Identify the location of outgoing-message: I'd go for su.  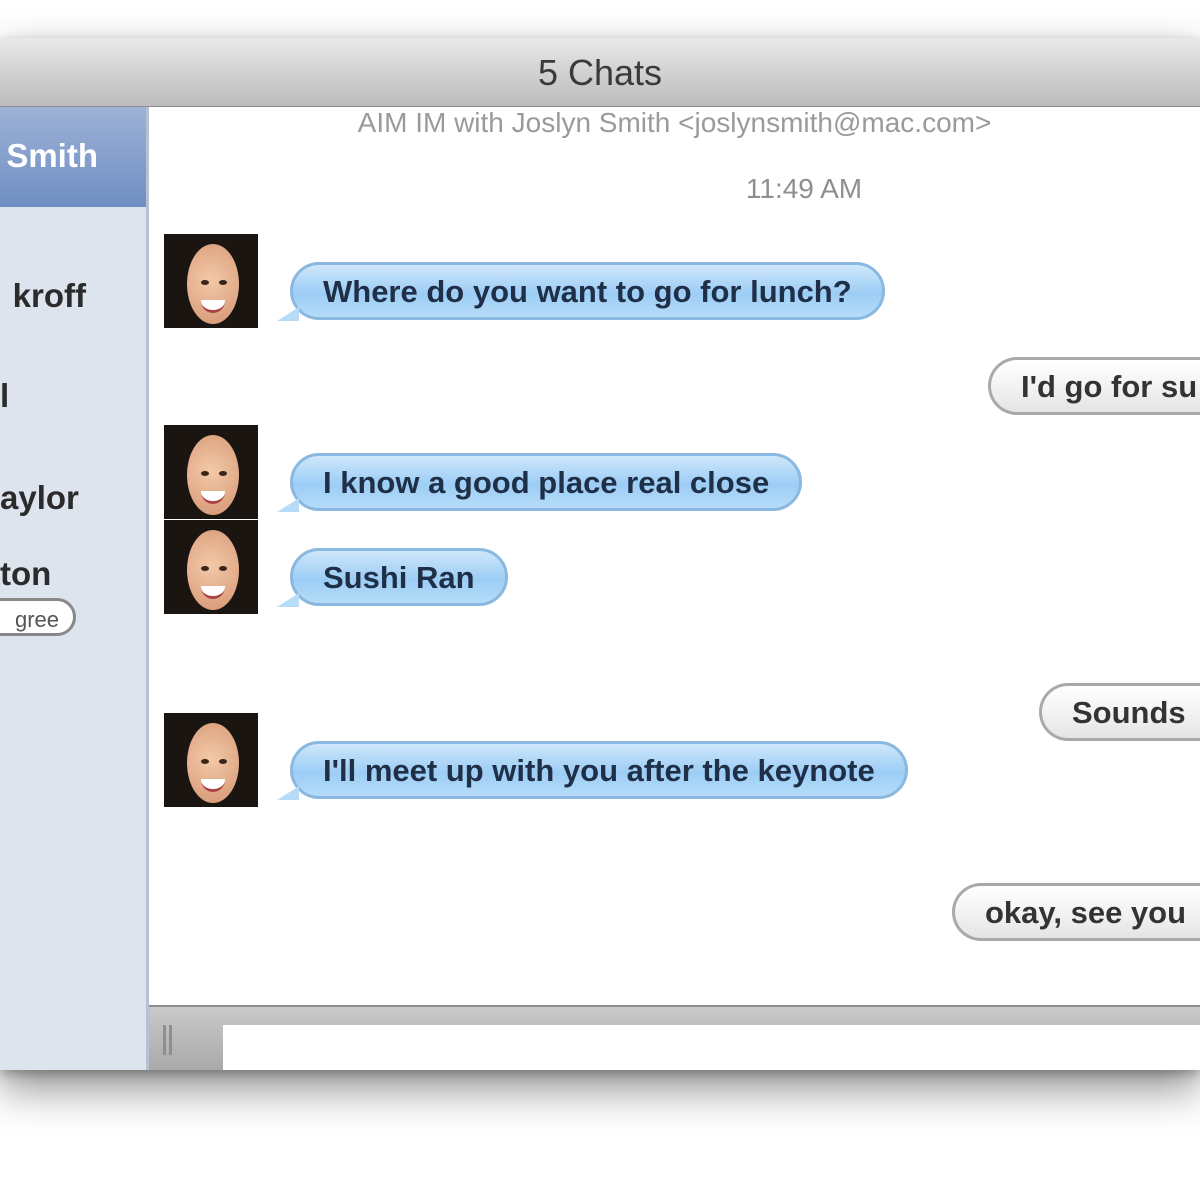
(1094, 386).